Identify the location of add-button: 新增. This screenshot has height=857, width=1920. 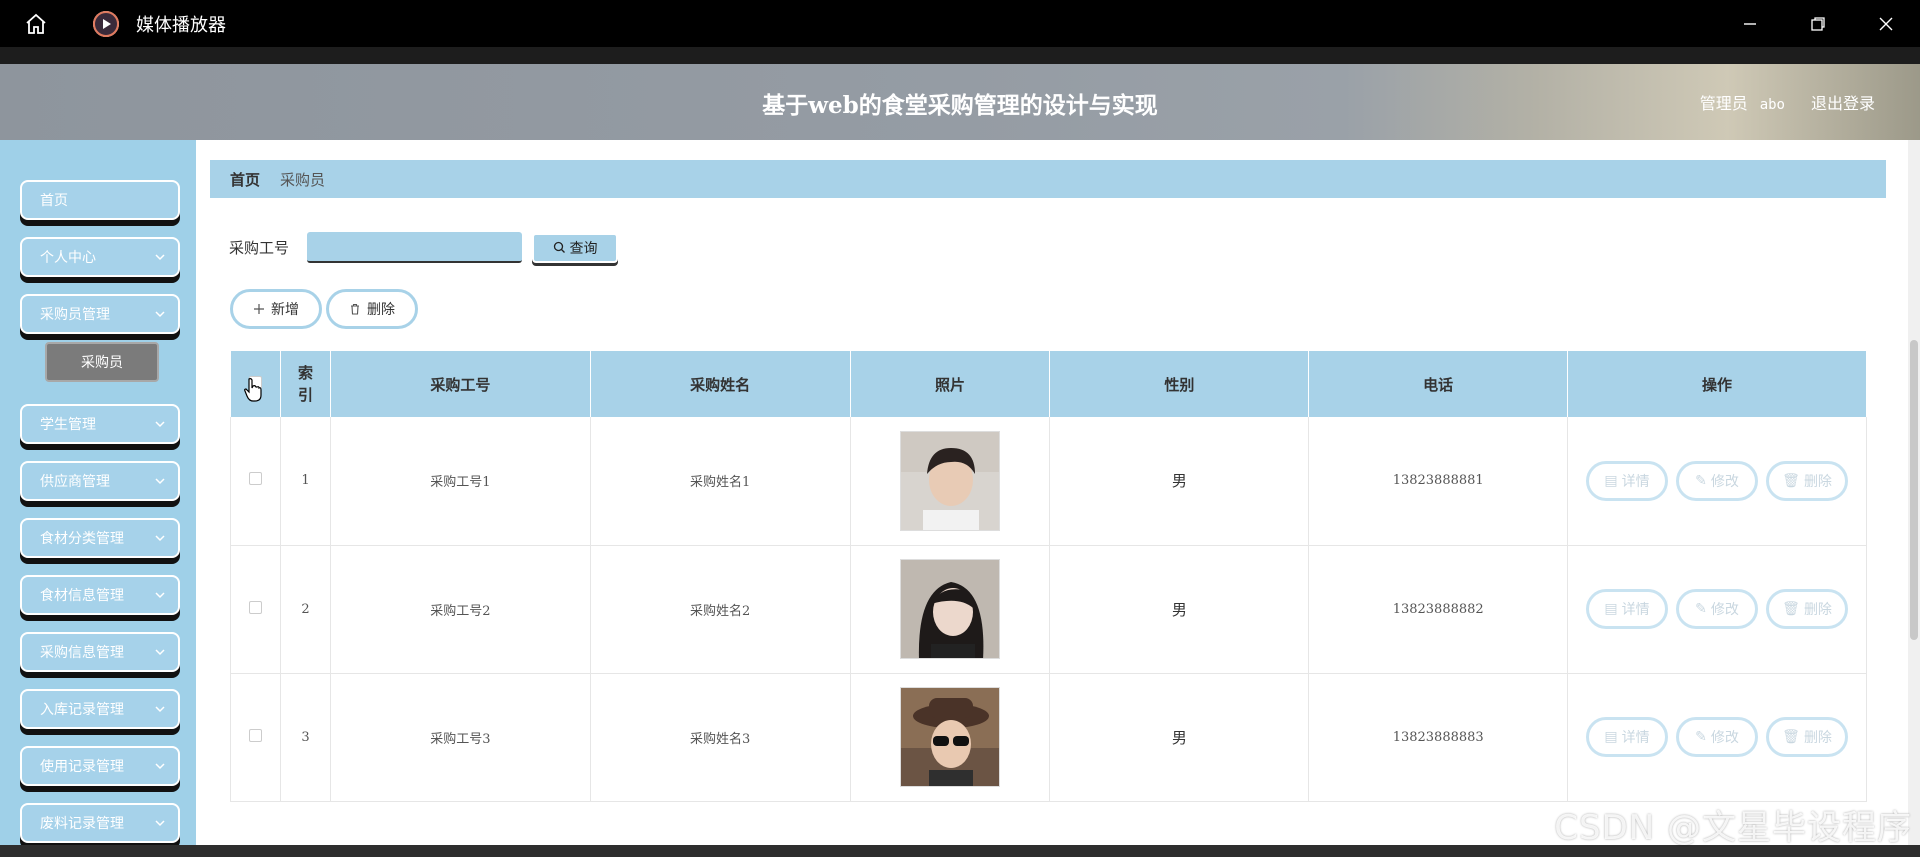
(276, 309).